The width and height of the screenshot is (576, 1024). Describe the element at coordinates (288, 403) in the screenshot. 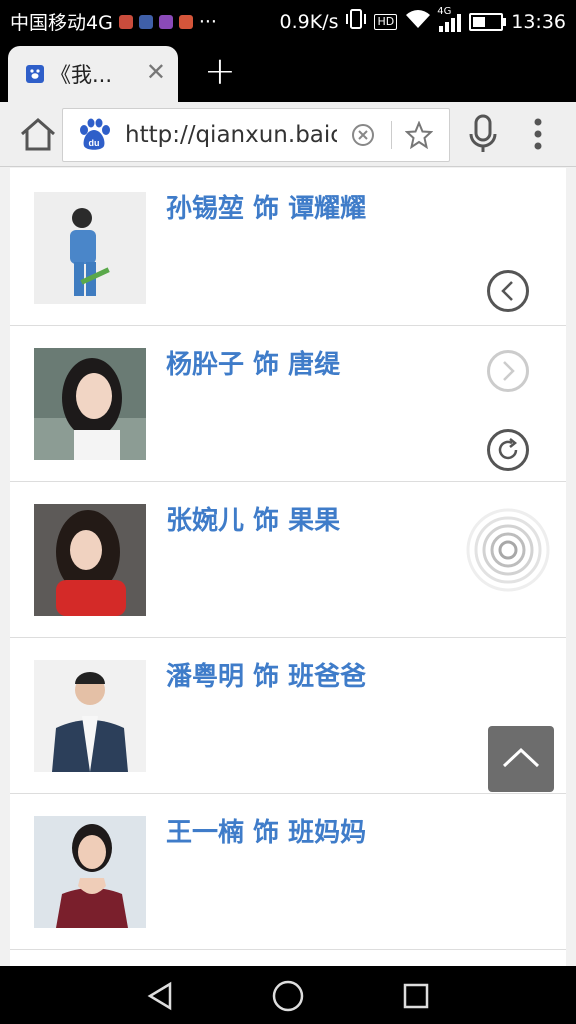

I see `cast-item: 杨肸子 饰 唐缇` at that location.